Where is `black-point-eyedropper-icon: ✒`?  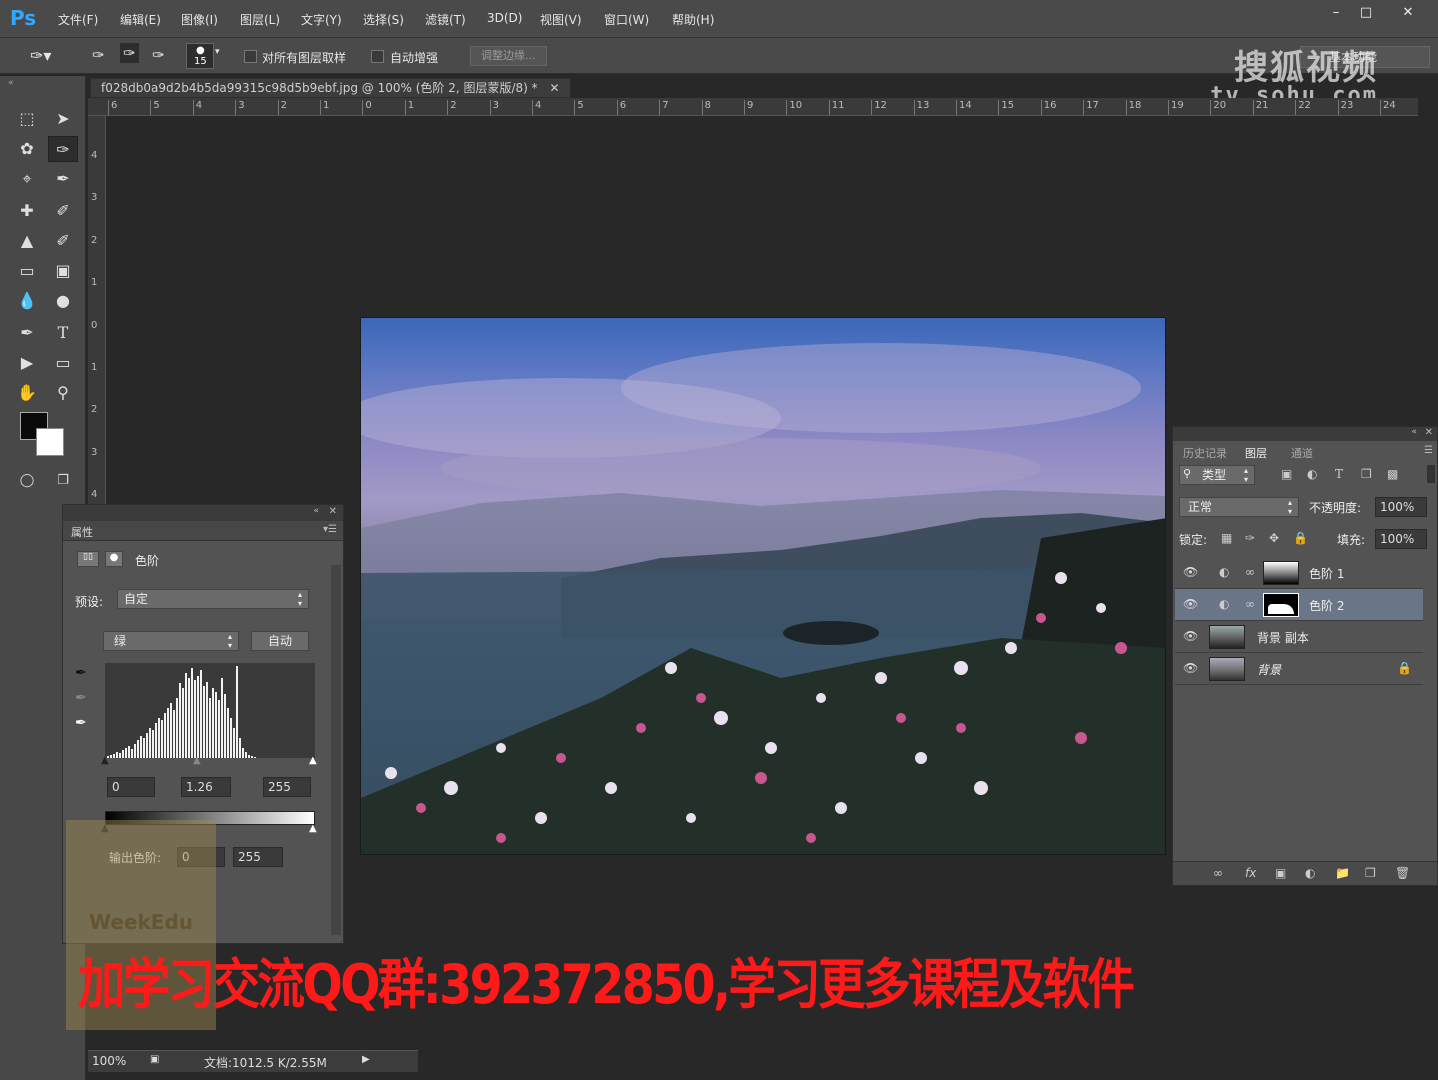 black-point-eyedropper-icon: ✒ is located at coordinates (81, 673).